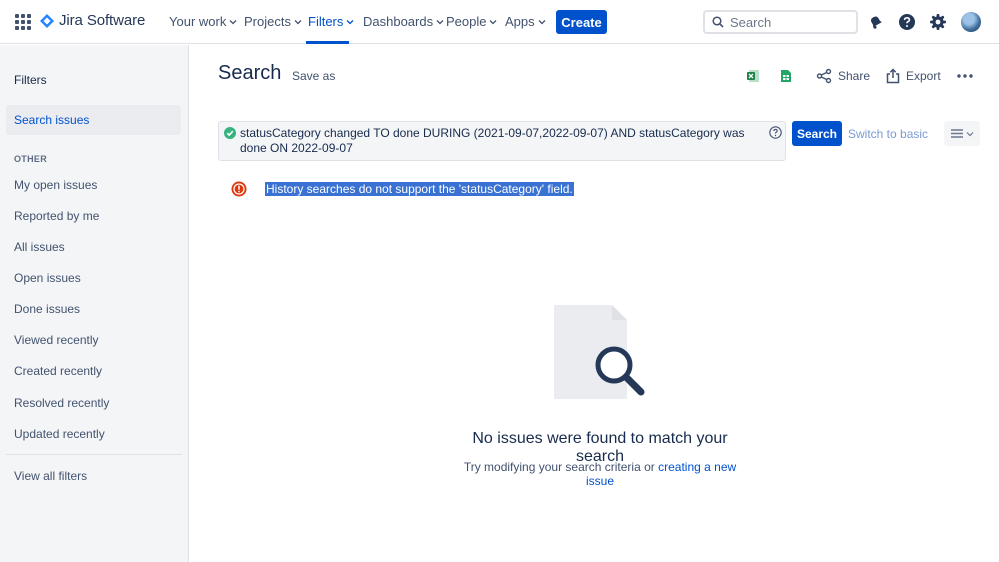 The image size is (999, 562). I want to click on sidebar-section-heading: OTHER, so click(30, 159).